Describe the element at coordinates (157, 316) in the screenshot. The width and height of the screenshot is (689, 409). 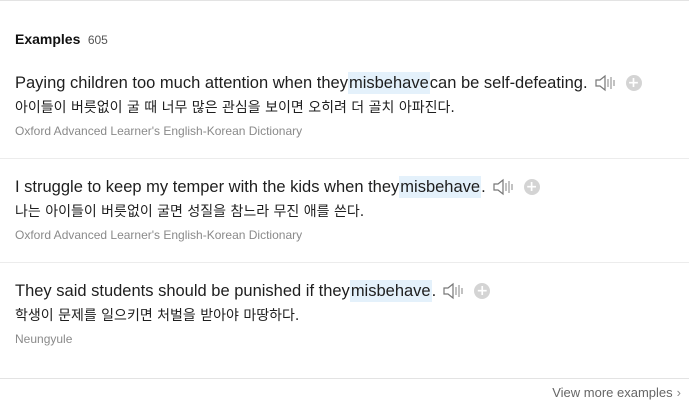
I see `example-translation: 학생이 문제를 일으키면 처벌을 받아야 마땅하다.` at that location.